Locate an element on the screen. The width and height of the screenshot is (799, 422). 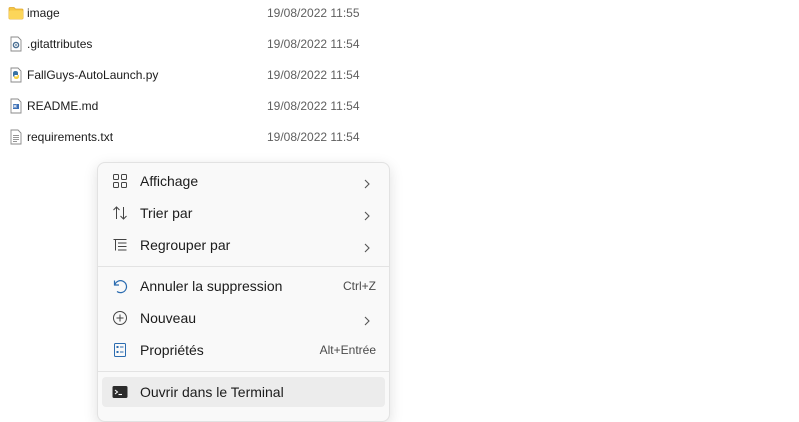
text-file-icon is located at coordinates (16, 137).